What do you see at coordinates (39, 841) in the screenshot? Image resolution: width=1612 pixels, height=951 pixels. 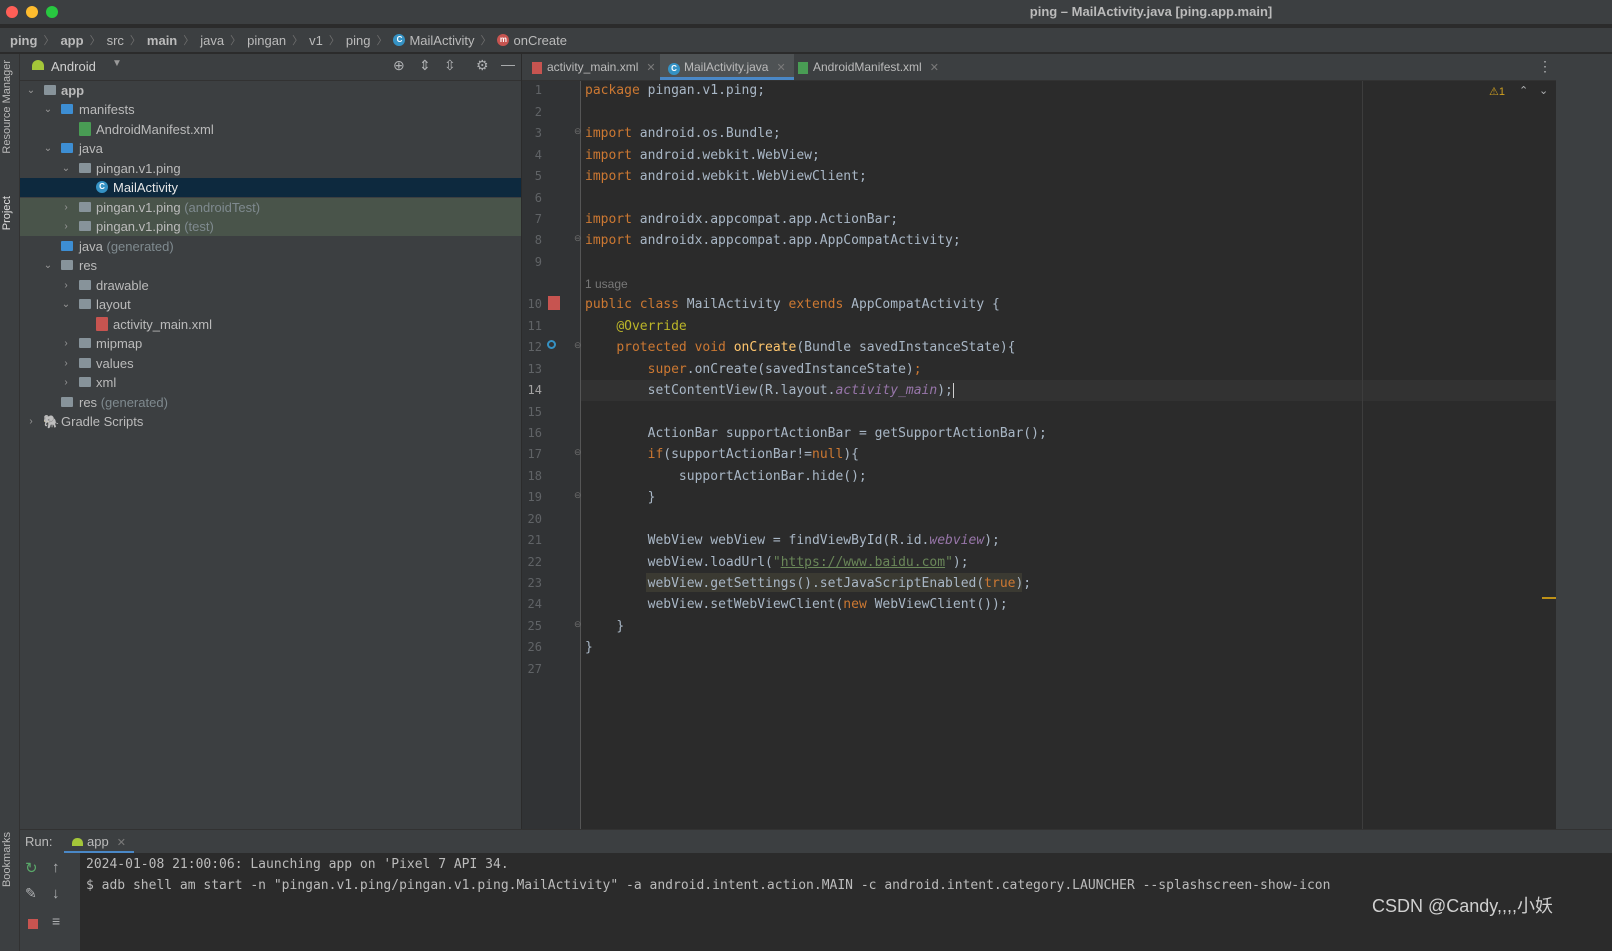 I see `run-label: Run:` at bounding box center [39, 841].